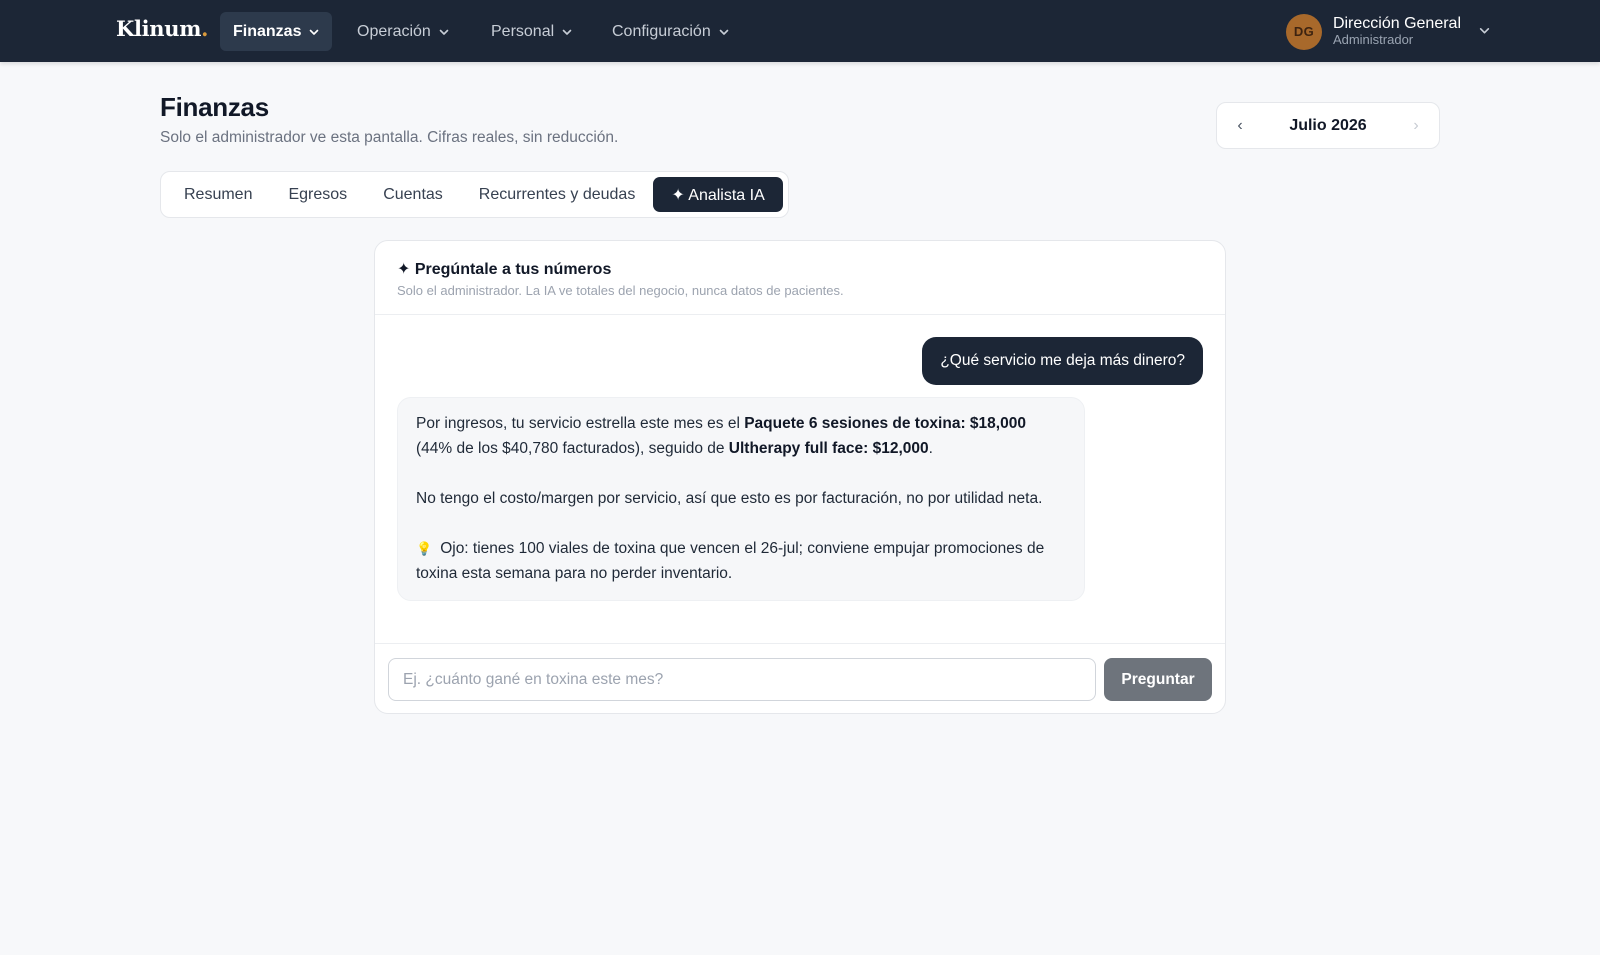  I want to click on nav-configuracion: Configuración, so click(670, 31).